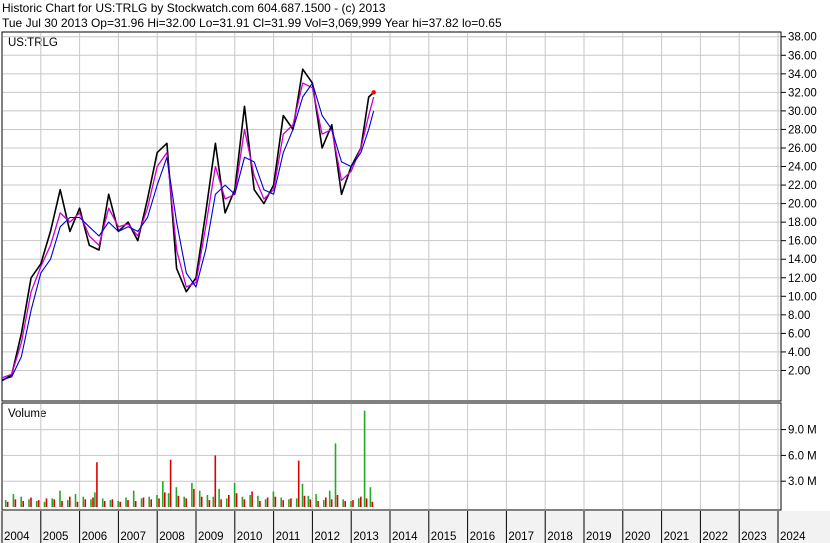 The height and width of the screenshot is (543, 830). I want to click on price-tick-label: 18.00, so click(802, 223).